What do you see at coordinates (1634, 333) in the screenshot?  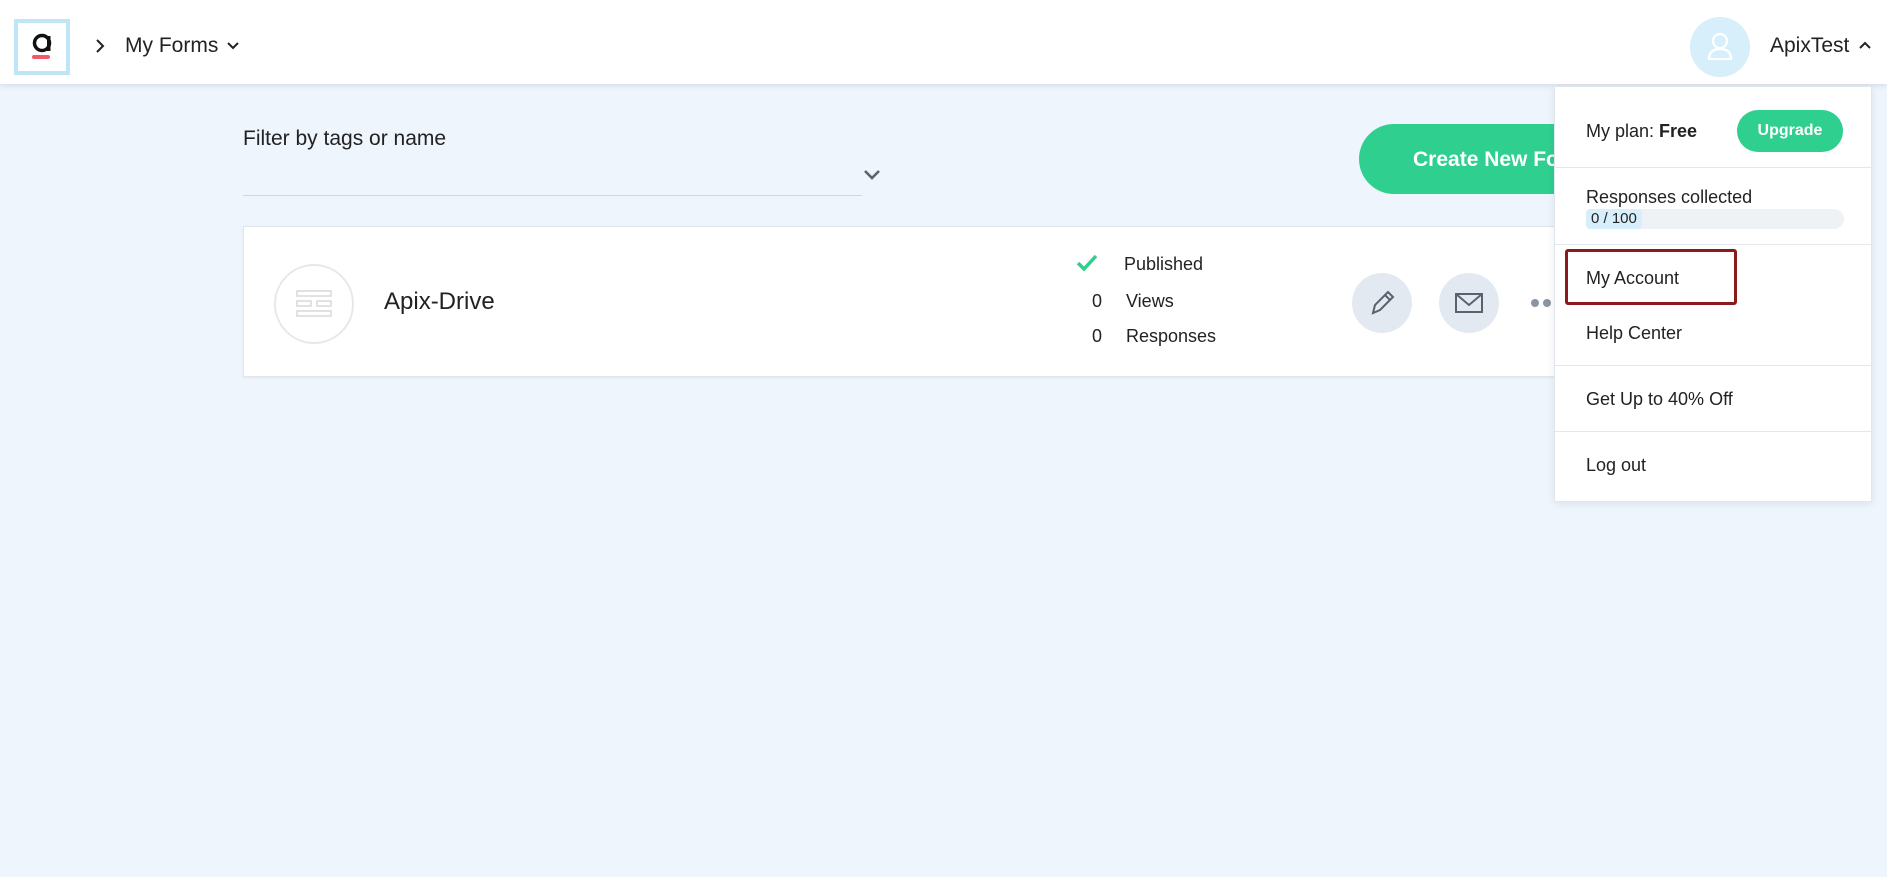 I see `menu-item-help-center: Help Center` at bounding box center [1634, 333].